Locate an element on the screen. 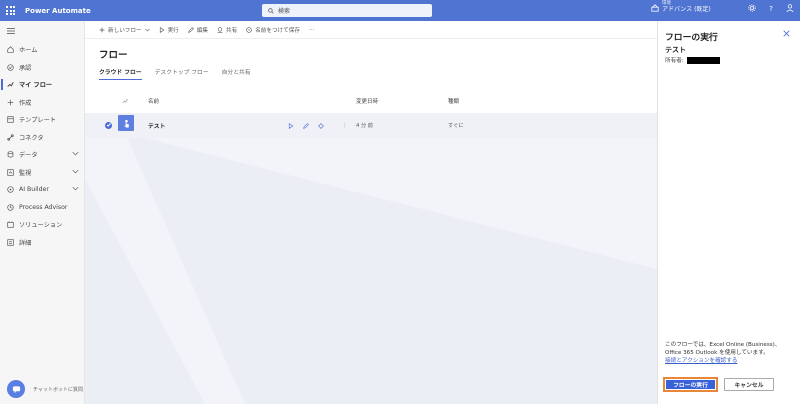 The image size is (800, 404). row-select-checkbox is located at coordinates (108, 125).